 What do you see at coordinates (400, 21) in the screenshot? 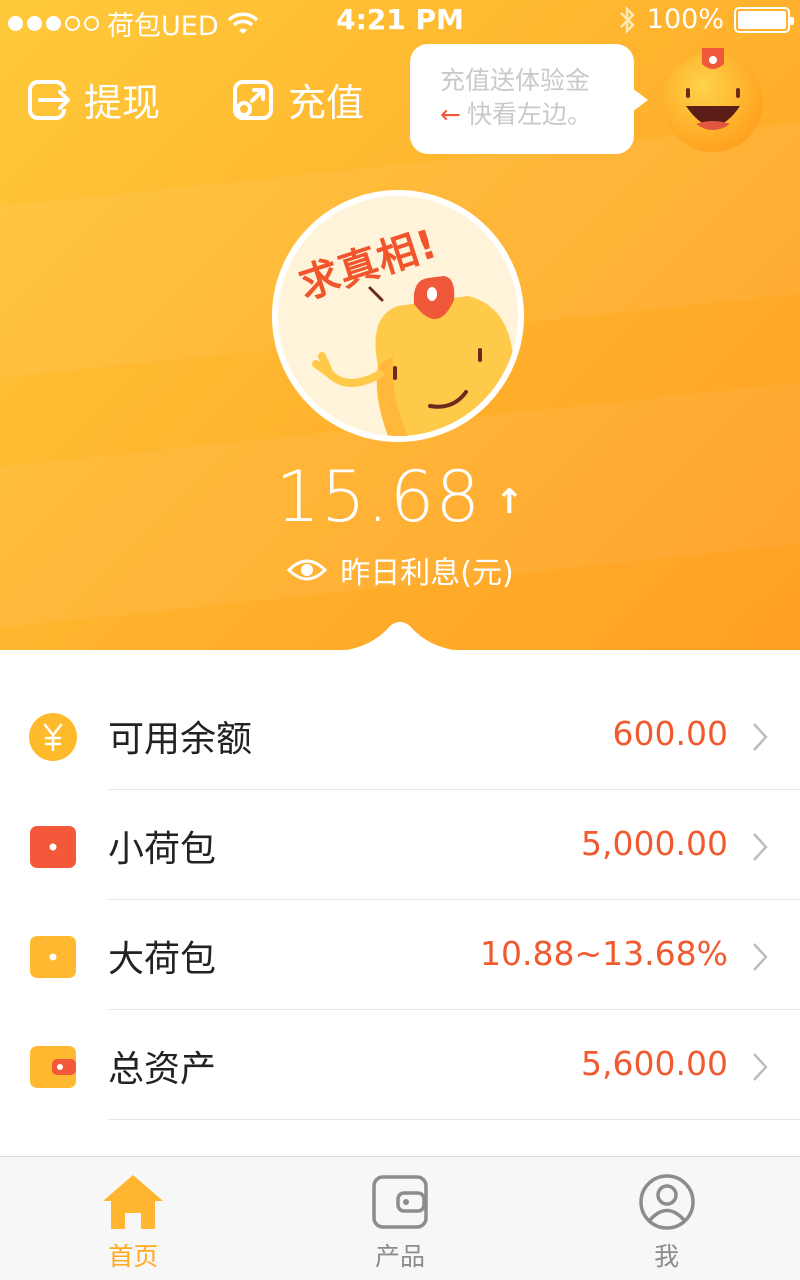
I see `status-bar: 荷包UED 4:21 PM 100%` at bounding box center [400, 21].